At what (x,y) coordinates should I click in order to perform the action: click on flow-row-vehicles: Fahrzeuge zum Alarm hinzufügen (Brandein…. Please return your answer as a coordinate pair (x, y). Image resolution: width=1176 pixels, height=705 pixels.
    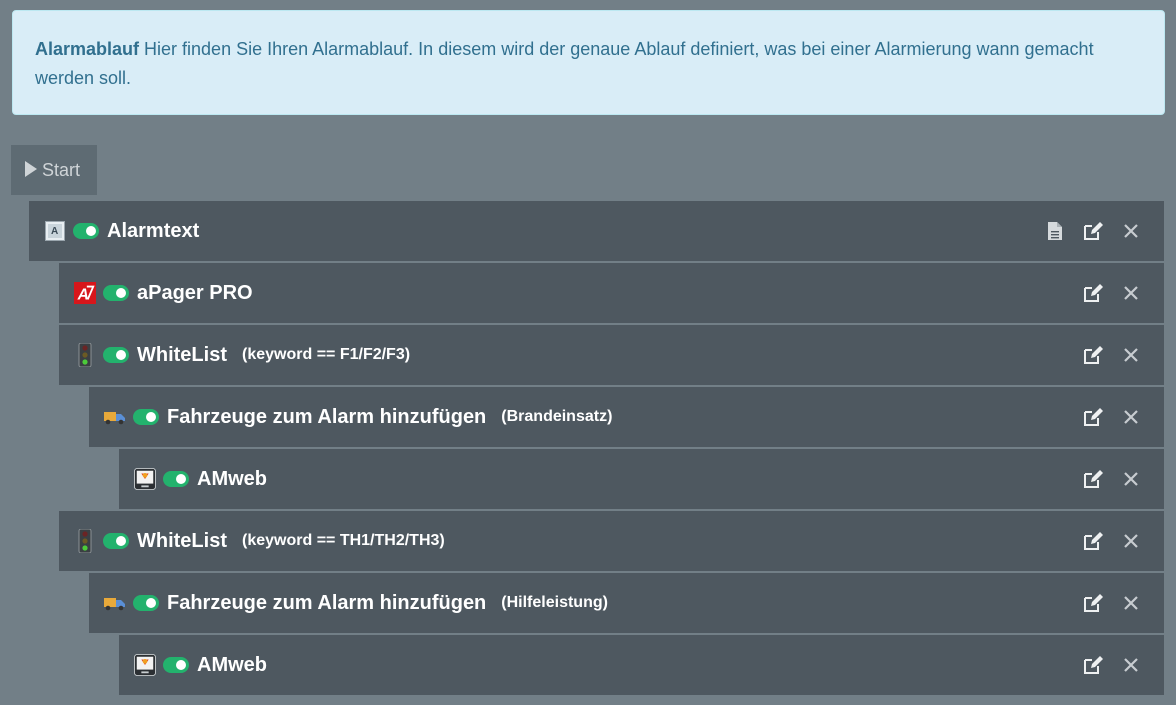
    Looking at the image, I should click on (626, 417).